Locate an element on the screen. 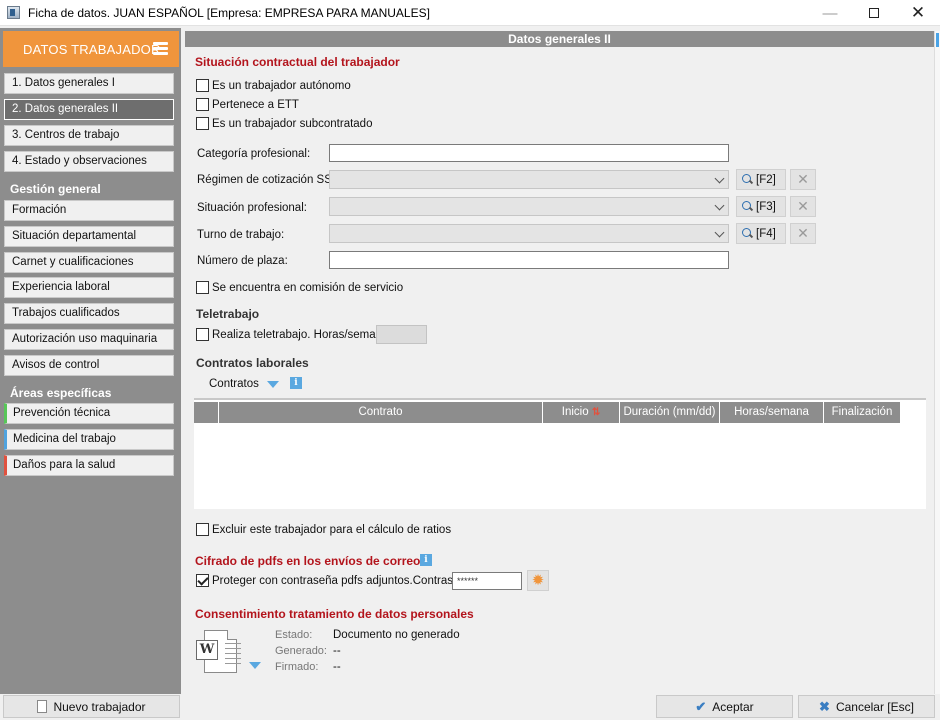 The height and width of the screenshot is (720, 940). checkbox-comision is located at coordinates (202, 287).